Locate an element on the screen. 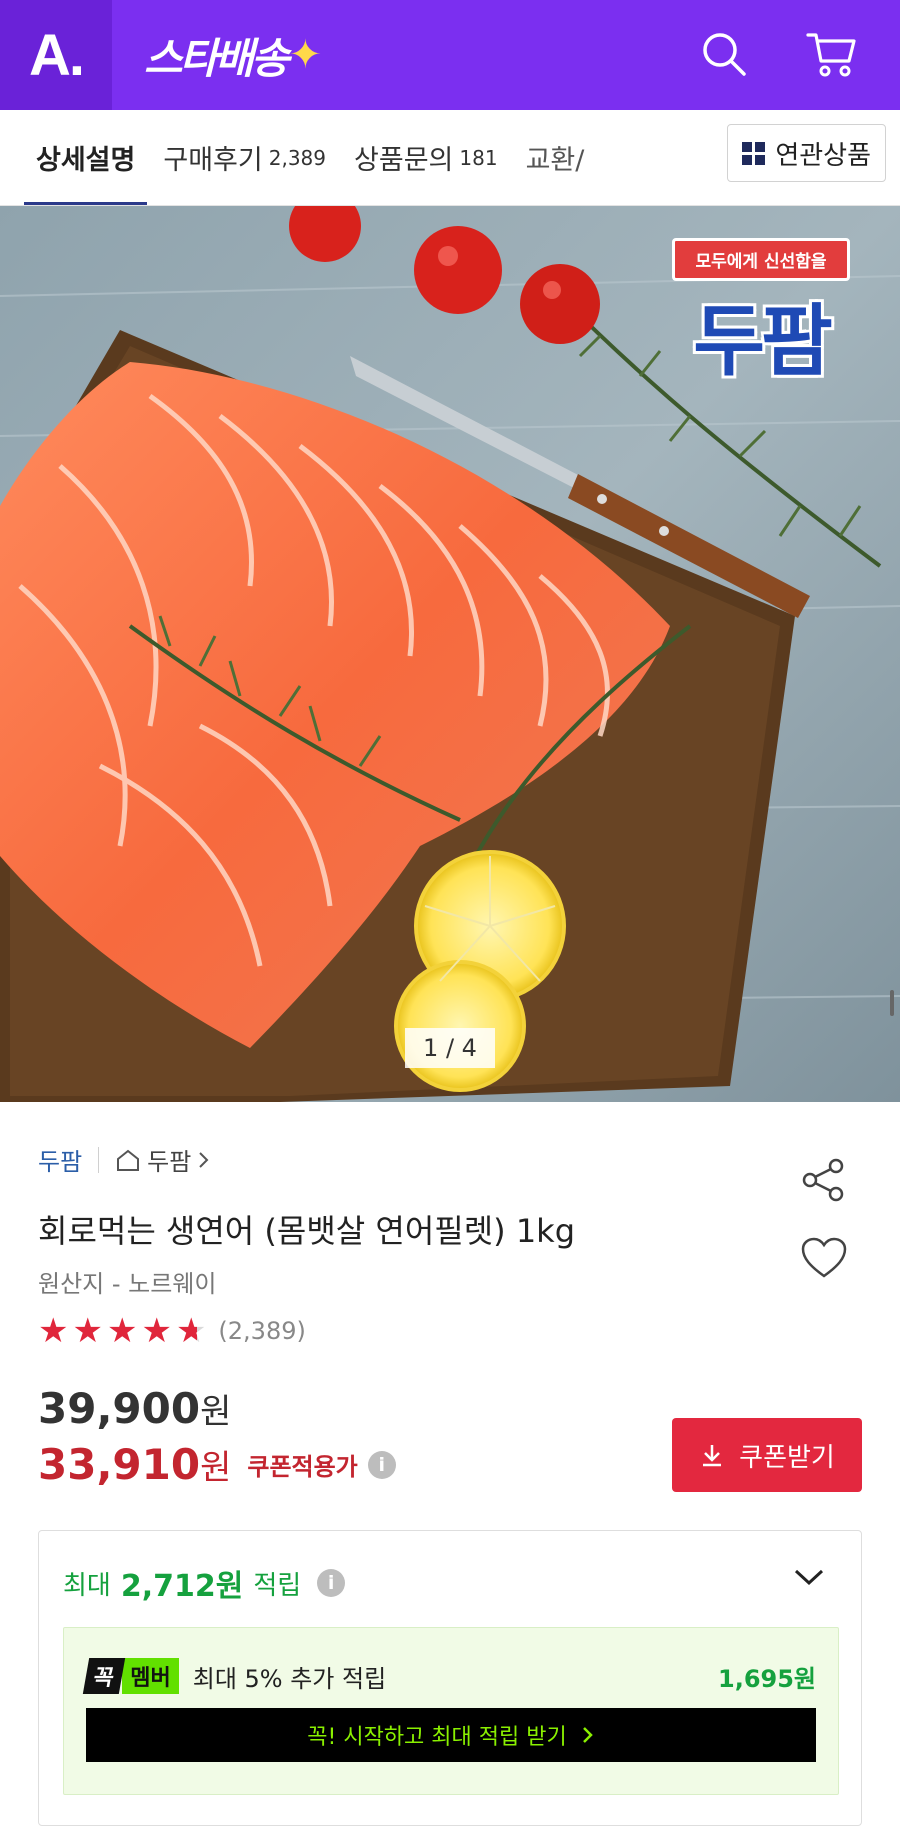 This screenshot has width=900, height=1828. scroll-indicator is located at coordinates (892, 1003).